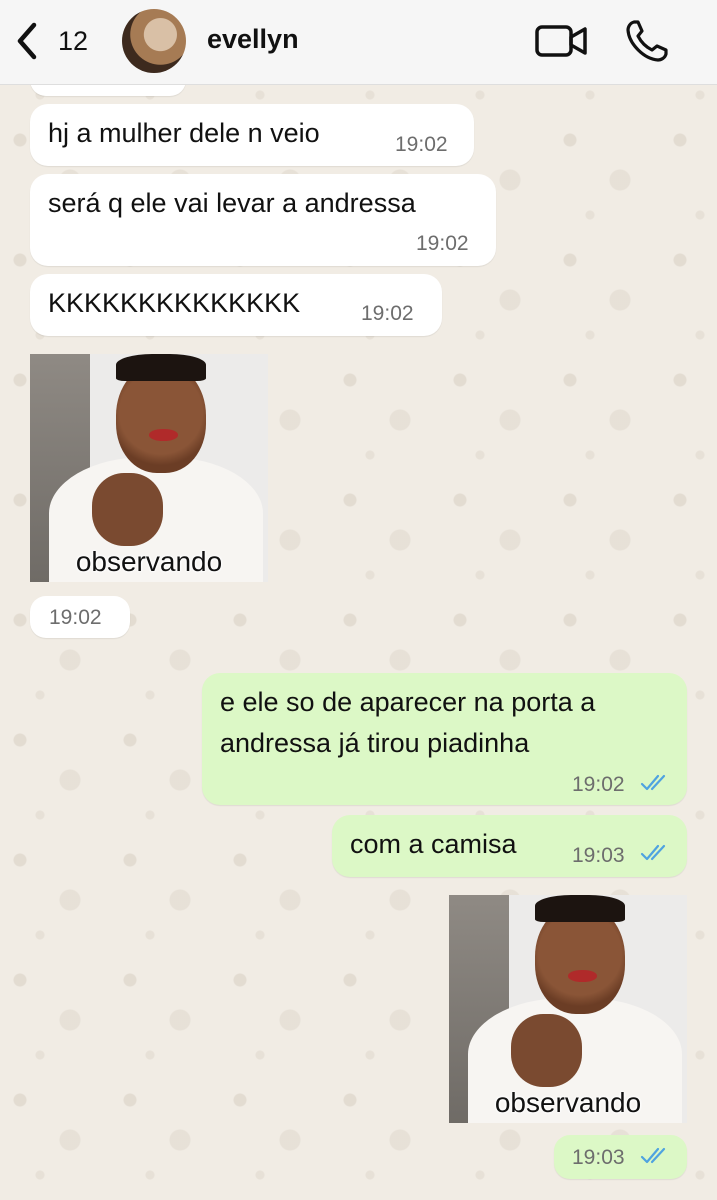 This screenshot has width=717, height=1200. Describe the element at coordinates (73, 40) in the screenshot. I see `unread-count: 12` at that location.